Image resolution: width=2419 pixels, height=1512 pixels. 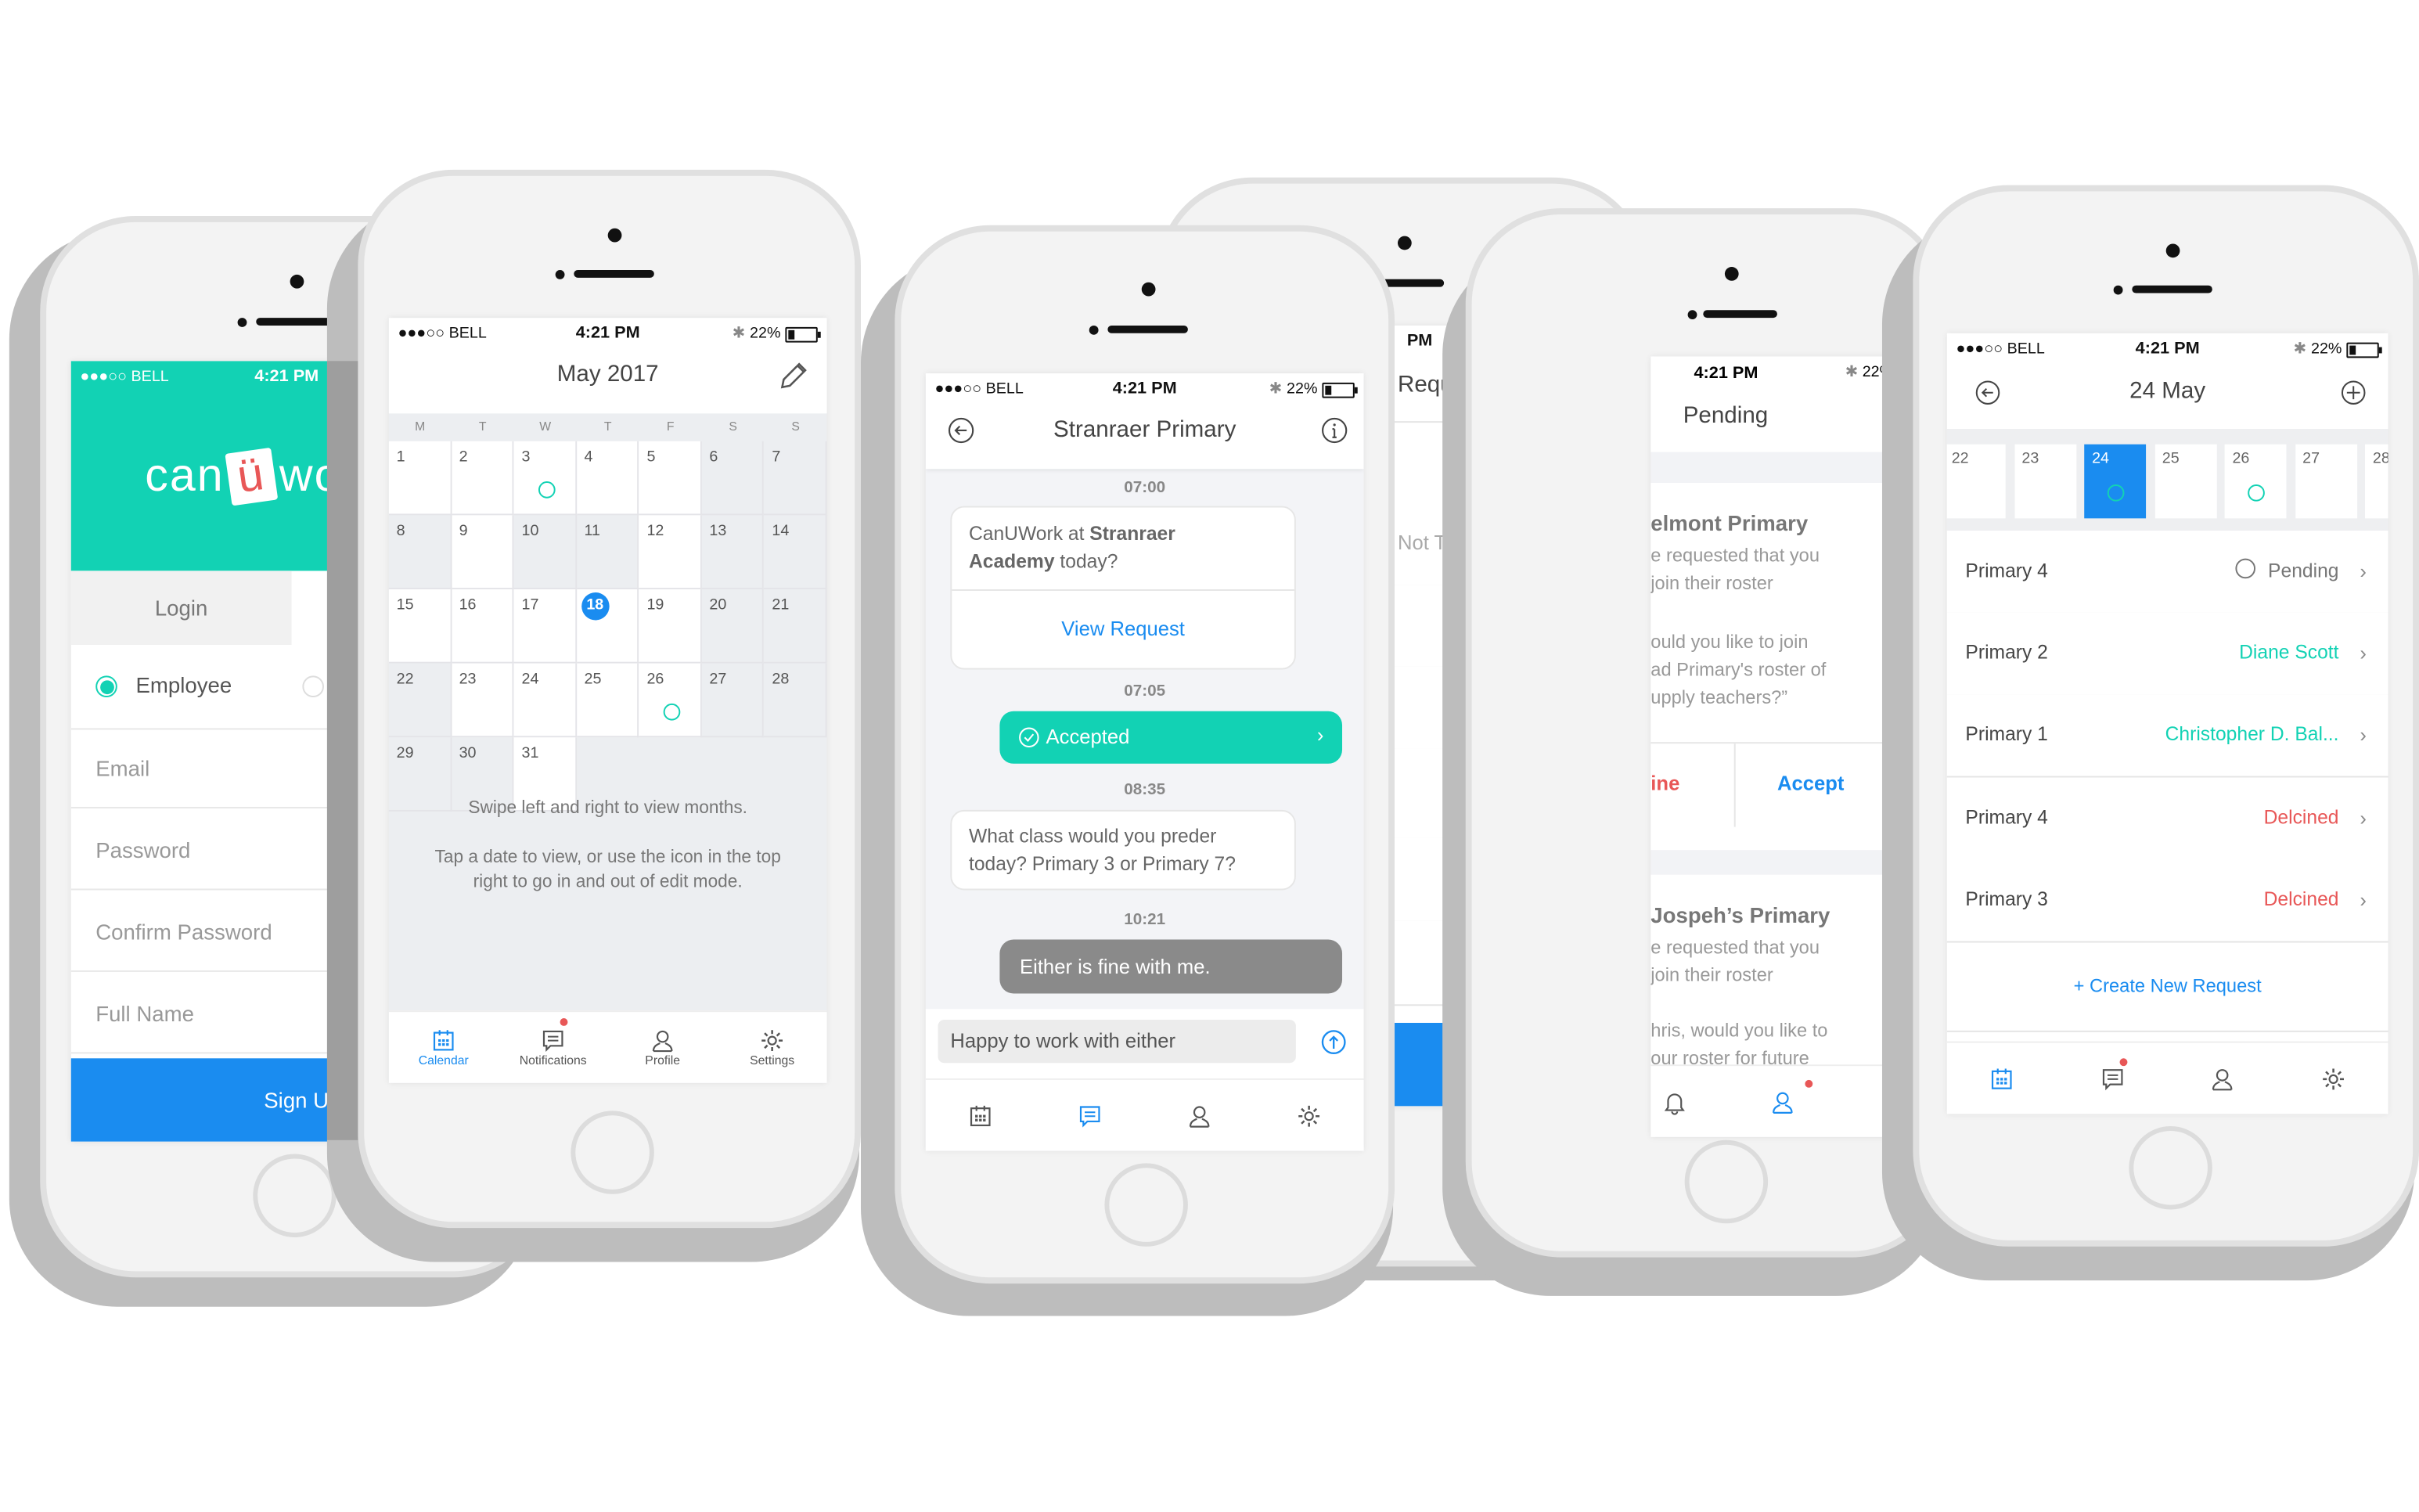 What do you see at coordinates (545, 626) in the screenshot?
I see `calendar-day: 17` at bounding box center [545, 626].